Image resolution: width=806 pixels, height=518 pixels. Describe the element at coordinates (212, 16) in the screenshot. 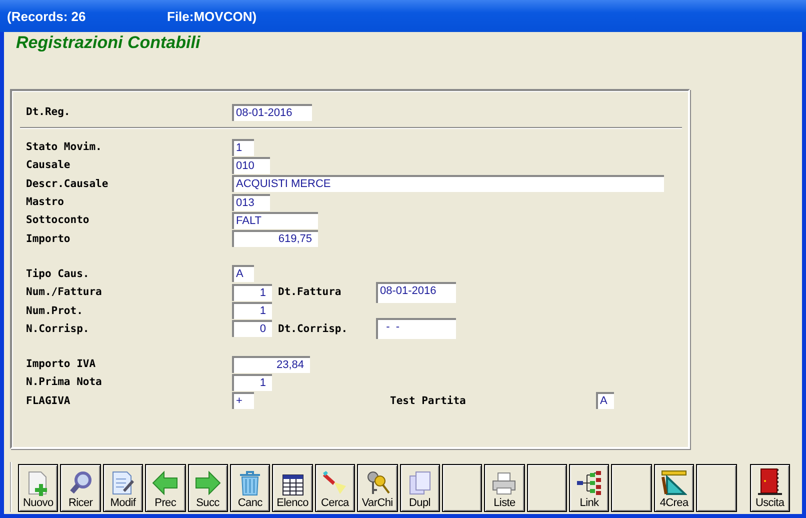

I see `file-name: File:MOVCON)` at that location.